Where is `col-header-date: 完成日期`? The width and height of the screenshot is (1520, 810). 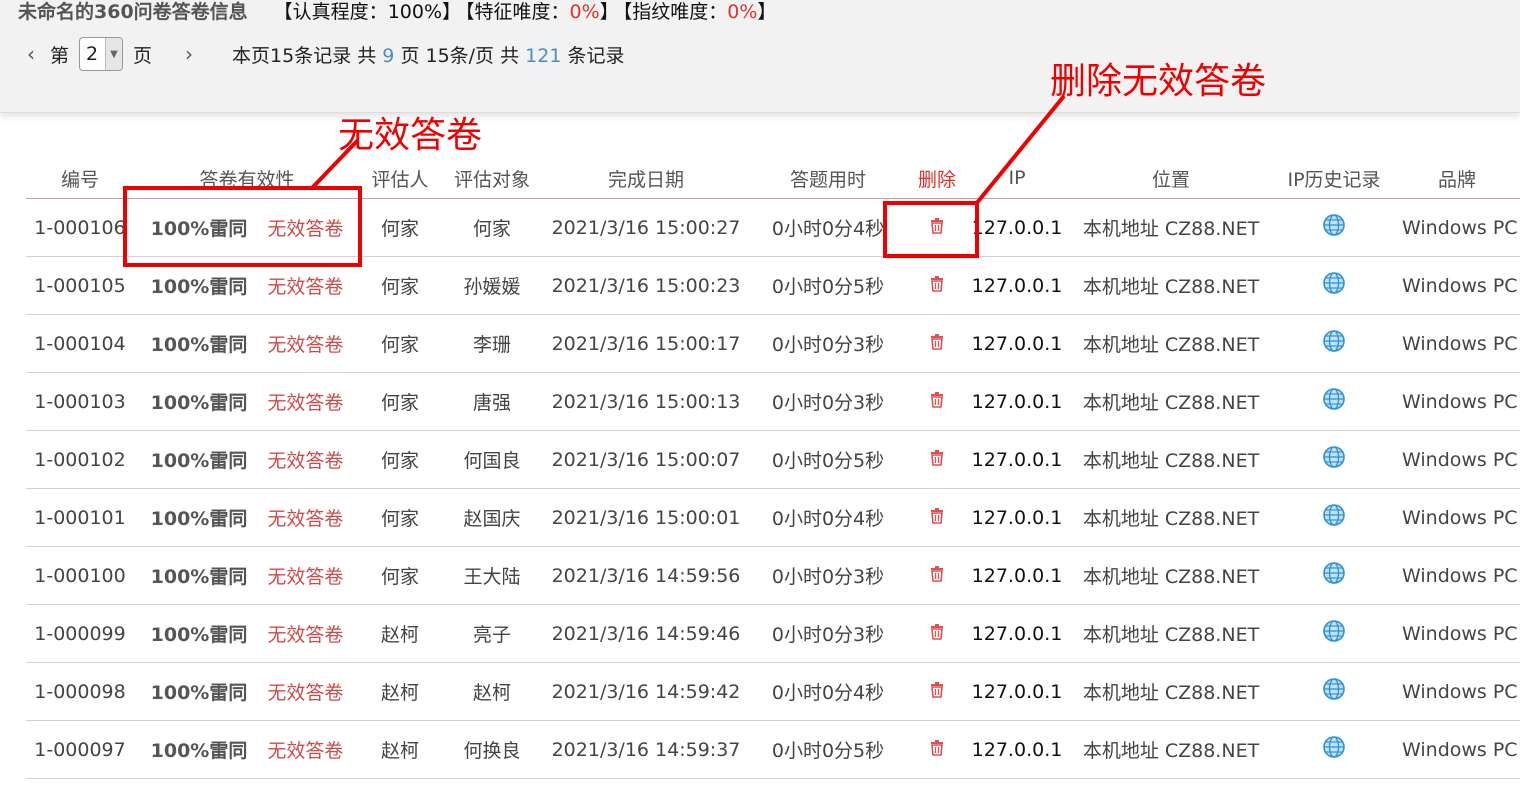
col-header-date: 完成日期 is located at coordinates (646, 178).